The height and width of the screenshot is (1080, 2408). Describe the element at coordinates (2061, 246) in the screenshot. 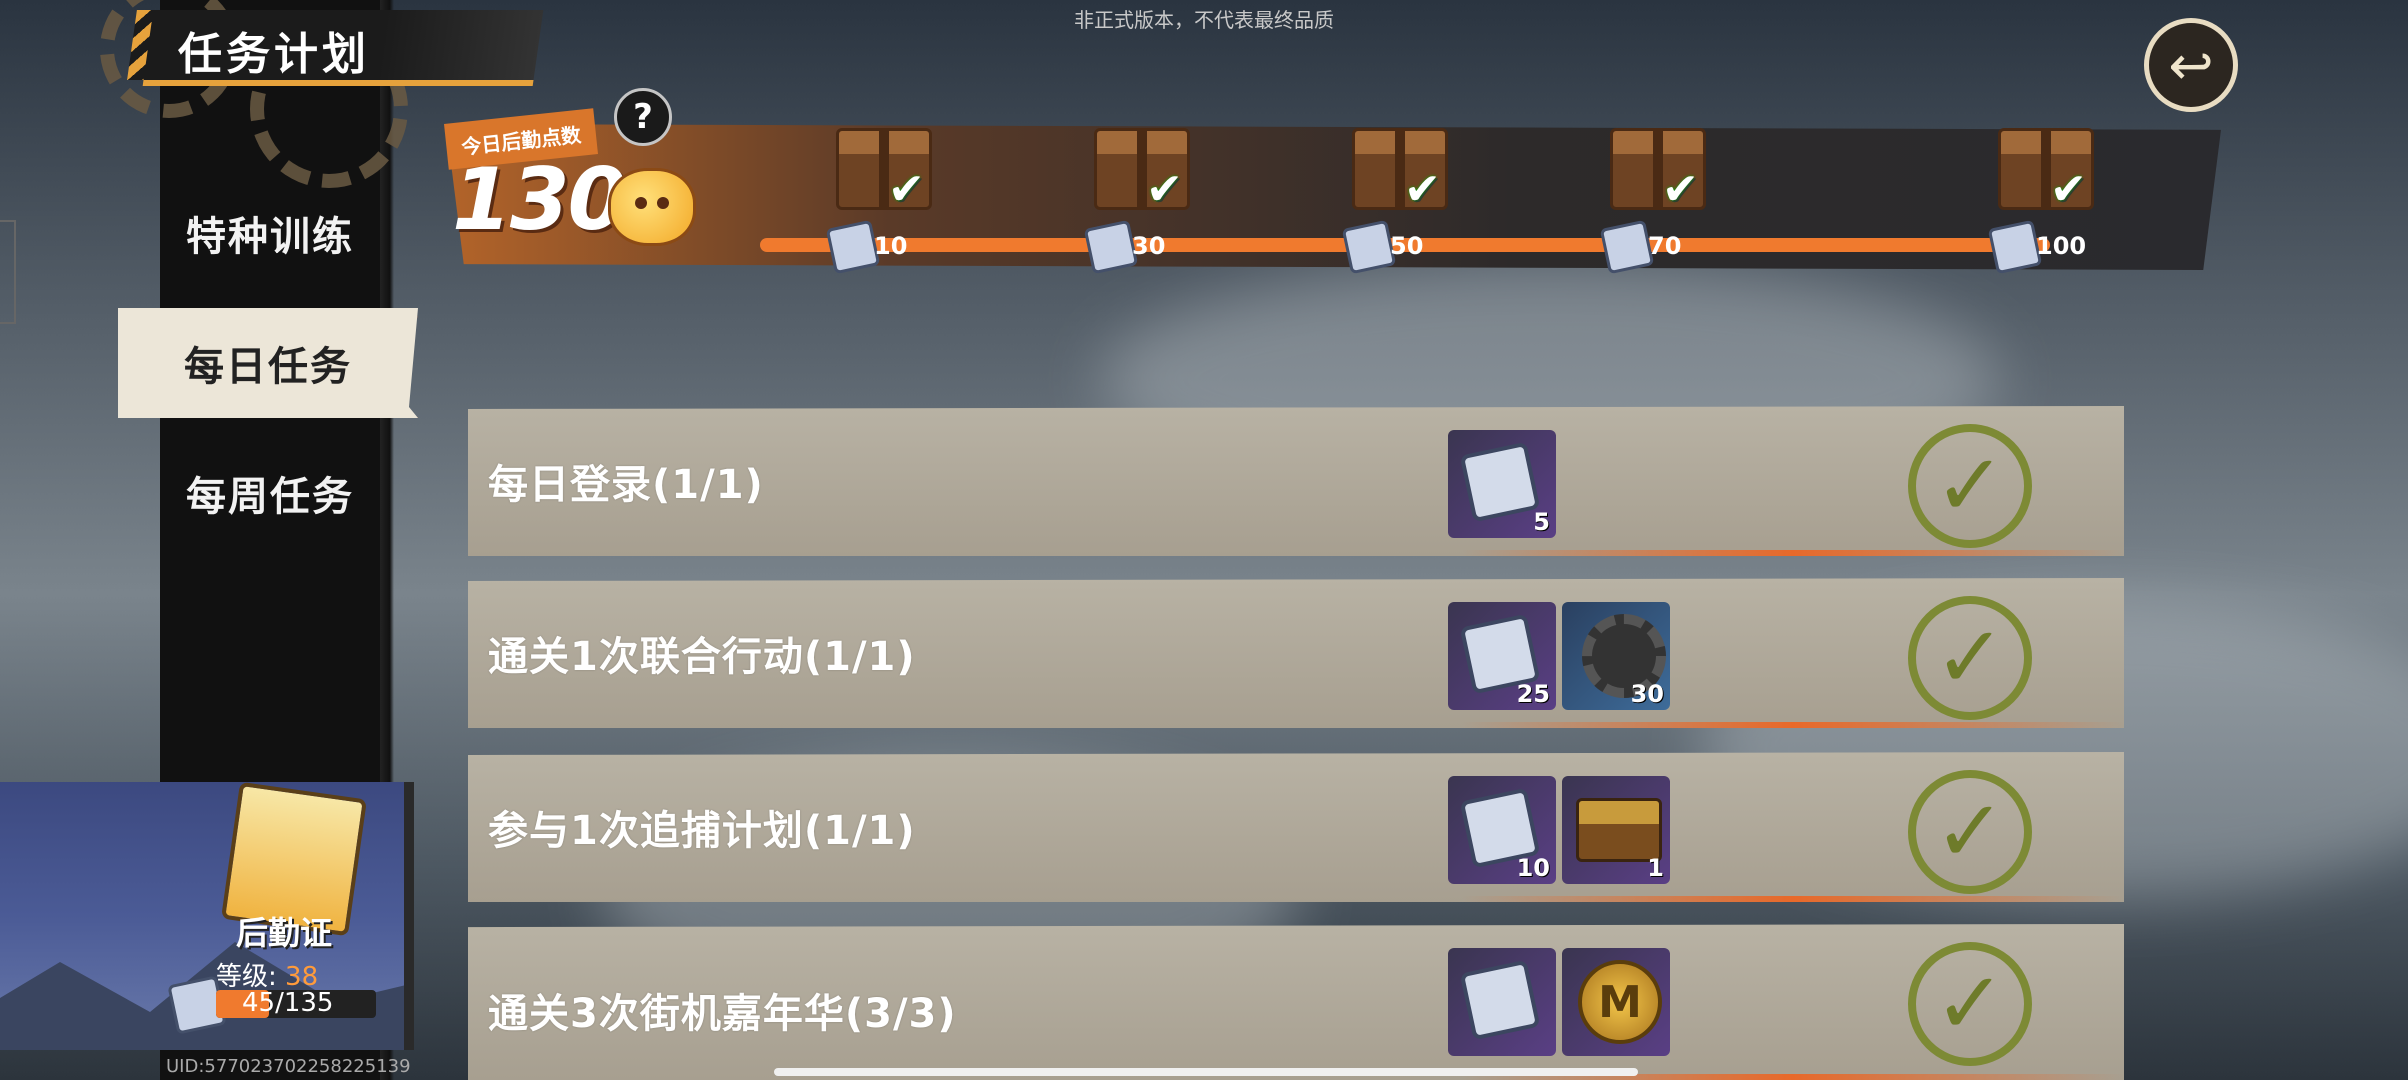

I see `milestone-value: 100` at that location.